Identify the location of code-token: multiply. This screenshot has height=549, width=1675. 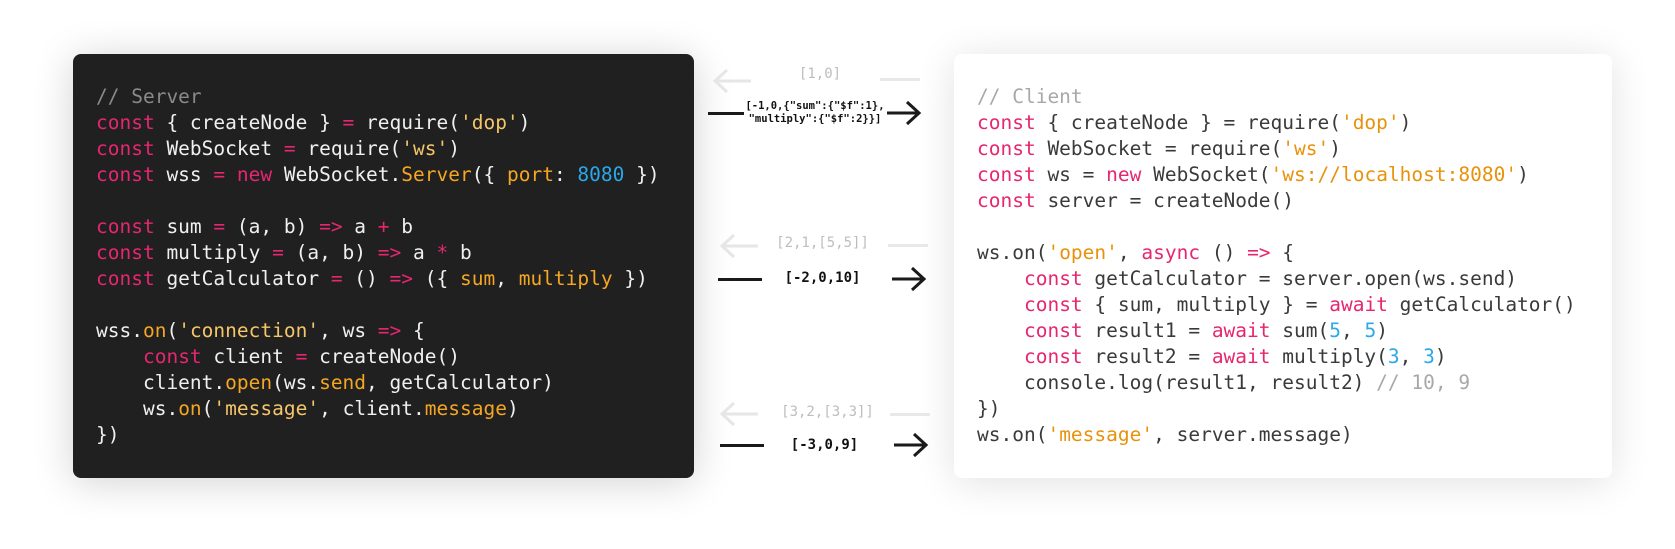
(565, 278).